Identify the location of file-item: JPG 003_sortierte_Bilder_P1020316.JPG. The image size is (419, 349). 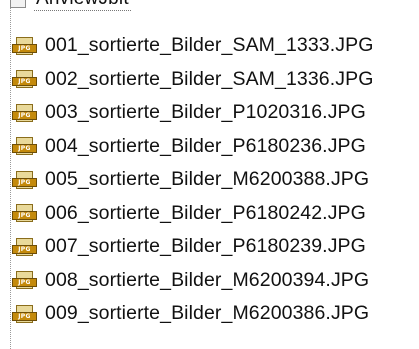
(209, 113).